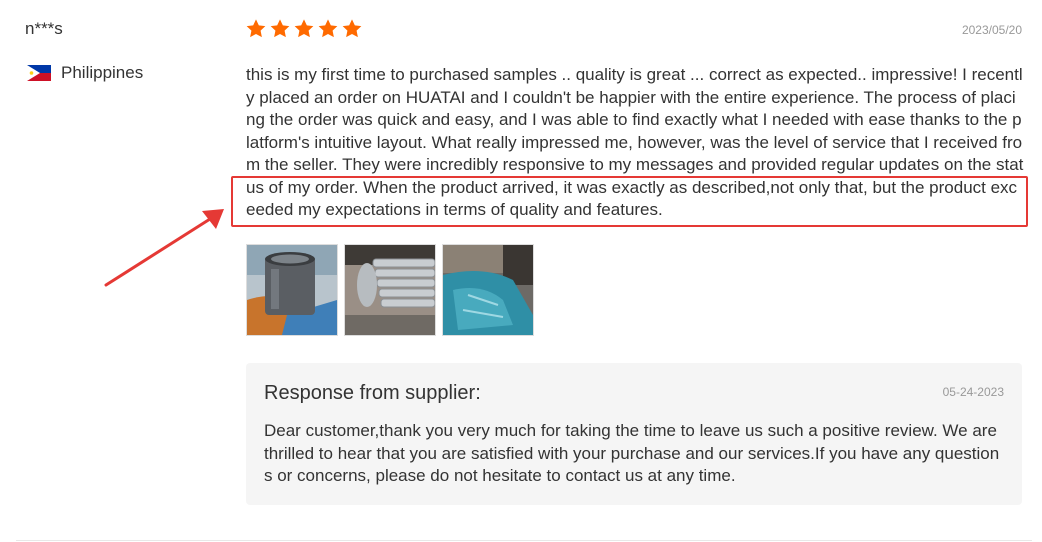 The image size is (1042, 542). I want to click on reviewer-name: n***s, so click(44, 28).